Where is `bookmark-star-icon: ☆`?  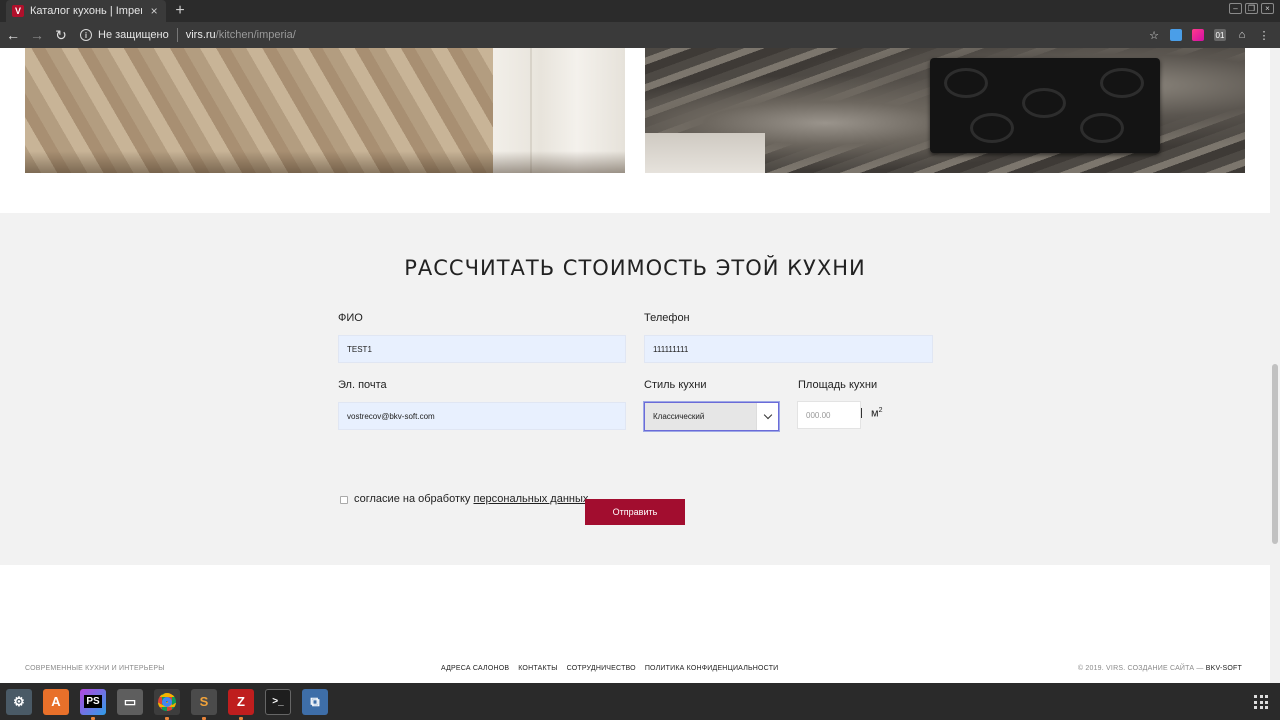 bookmark-star-icon: ☆ is located at coordinates (1154, 35).